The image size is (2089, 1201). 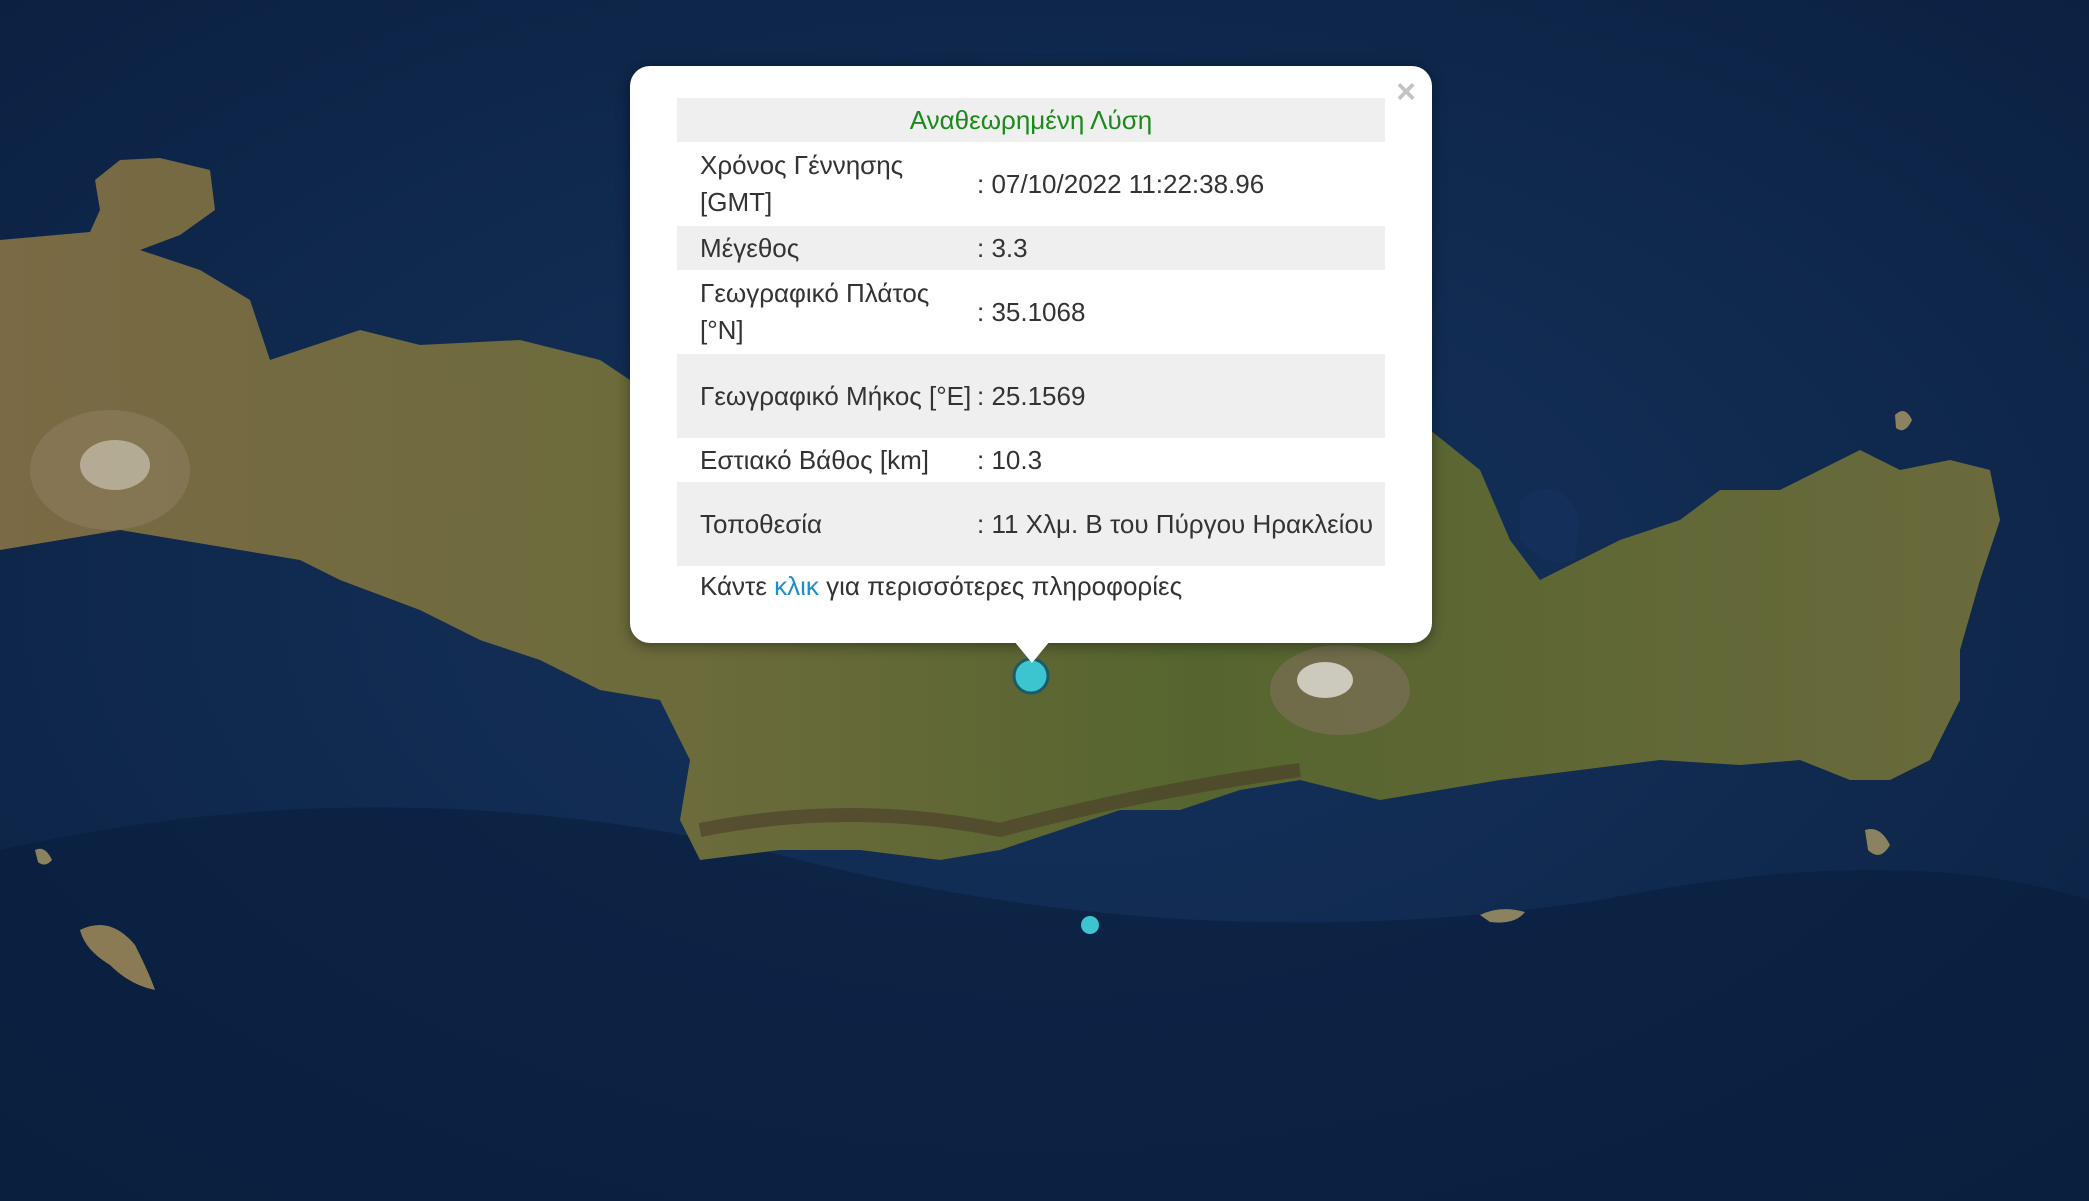 What do you see at coordinates (115, 465) in the screenshot?
I see `mountain-snow-west` at bounding box center [115, 465].